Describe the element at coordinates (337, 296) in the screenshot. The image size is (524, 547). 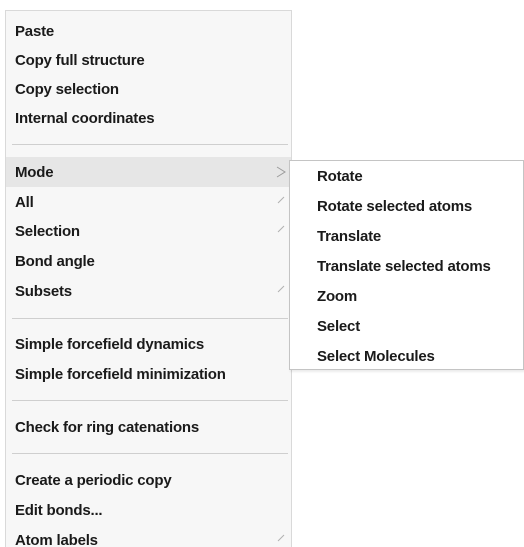
I see `submenu-item-label: Zoom` at that location.